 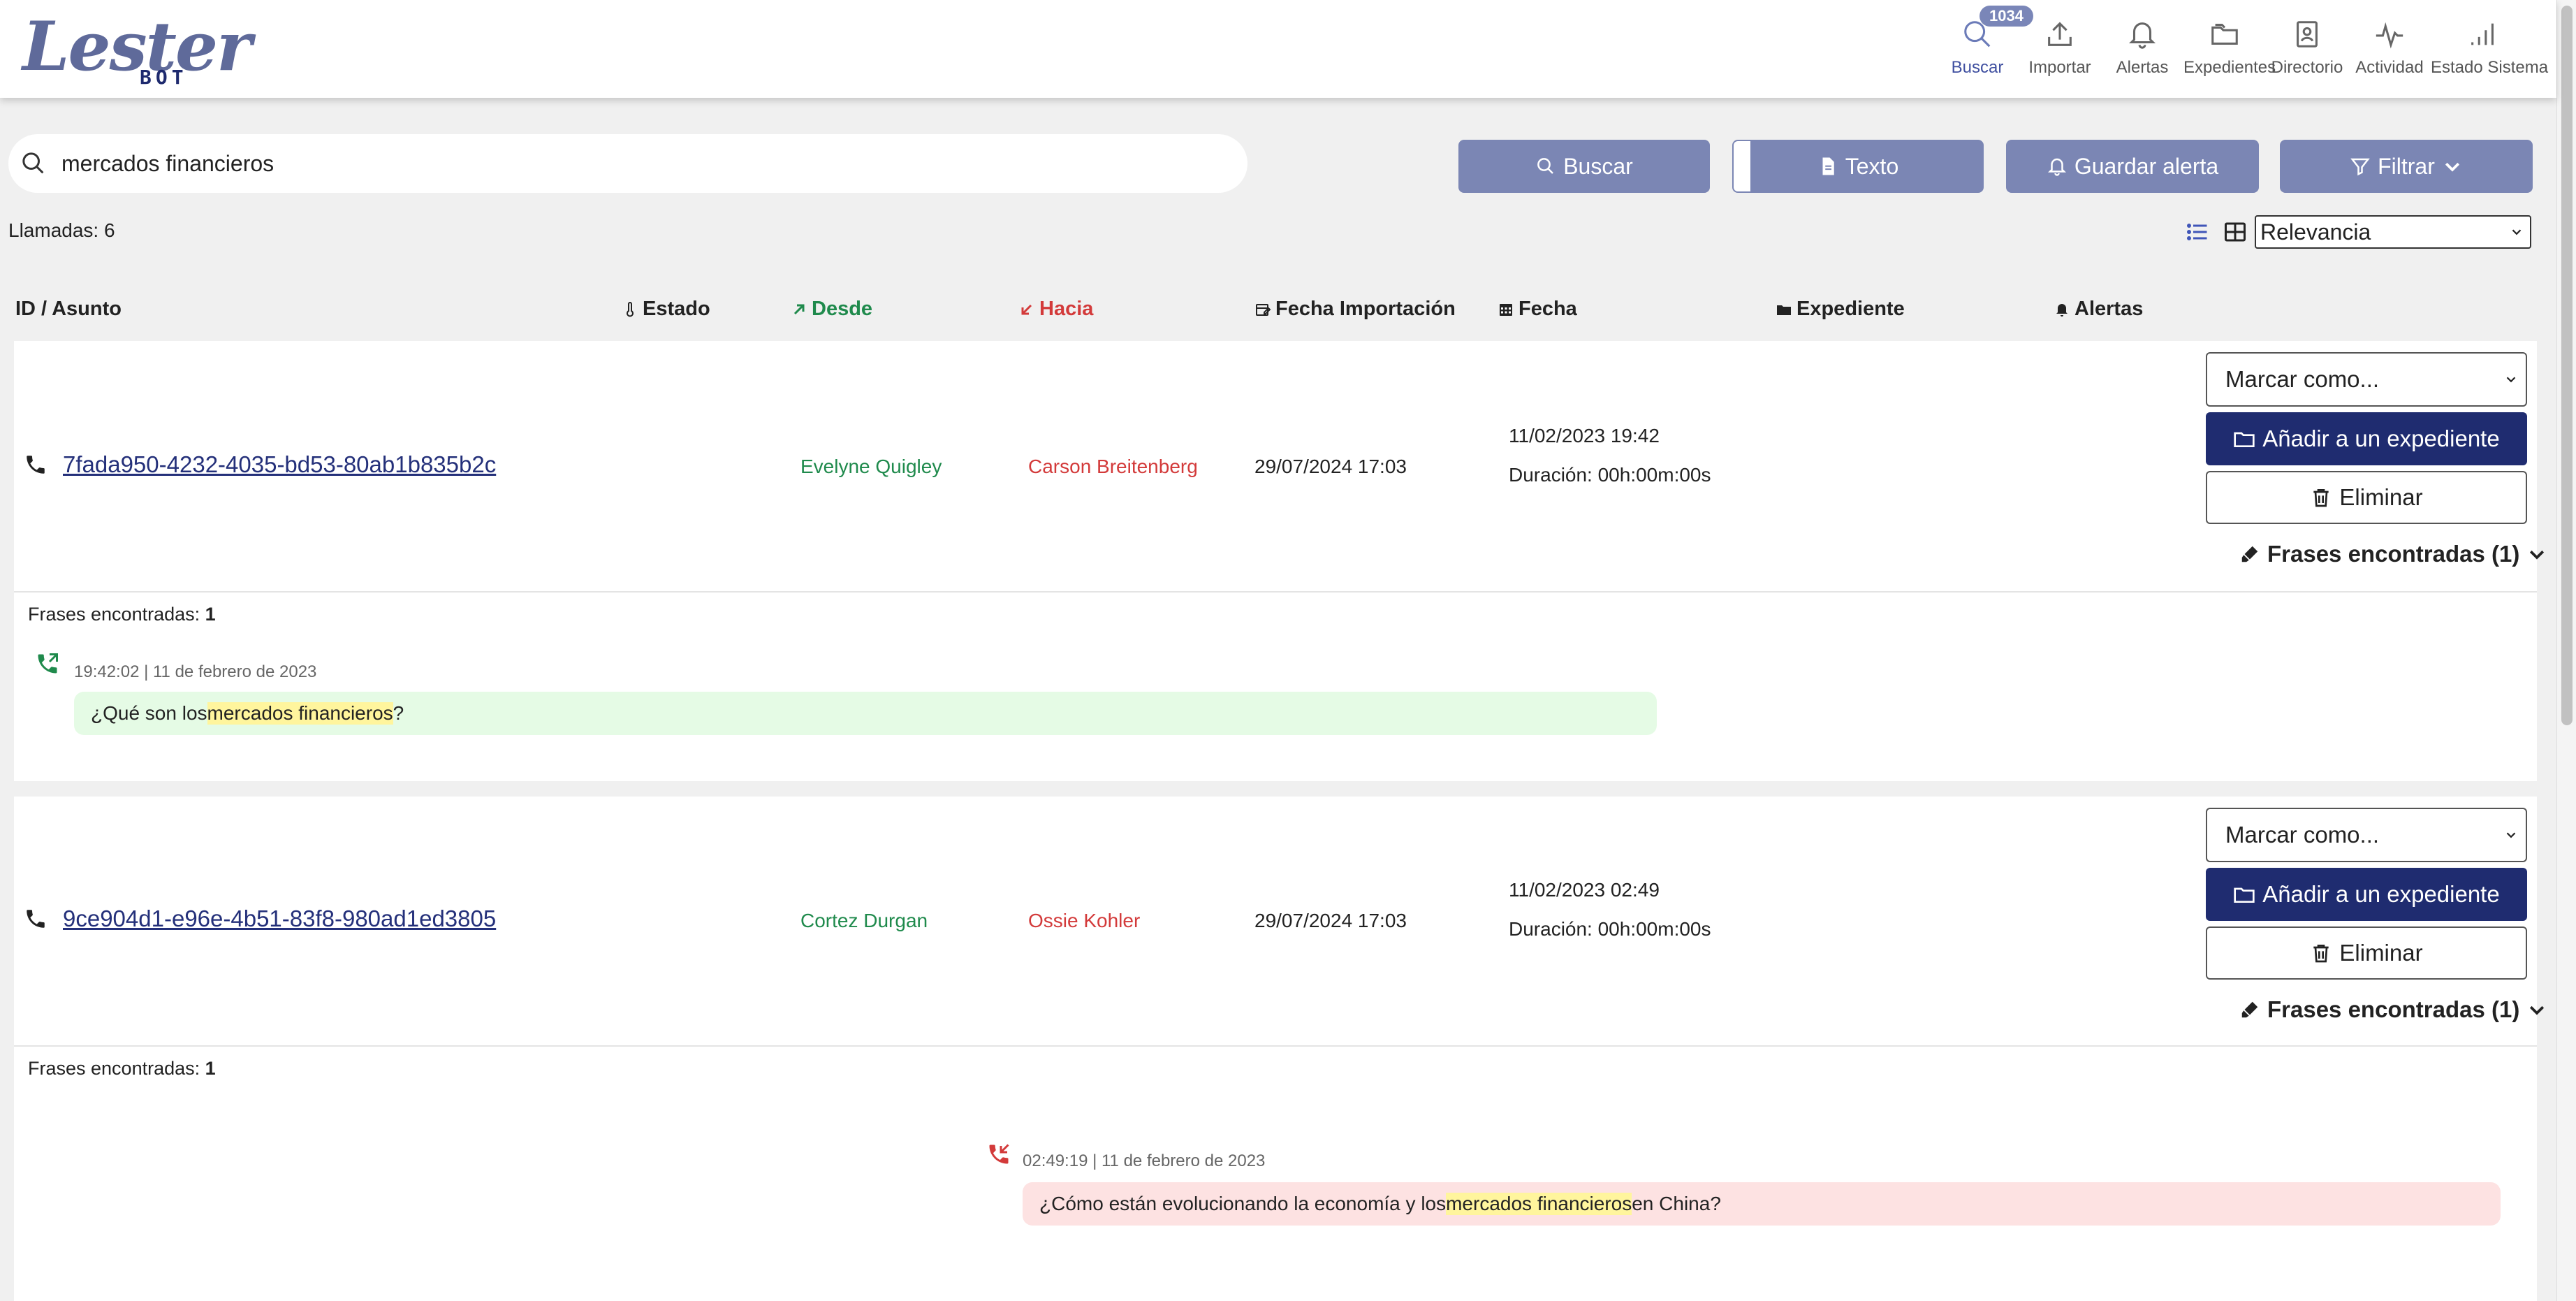 I want to click on nav-estado-sistema: Estado Sistema, so click(x=2490, y=49).